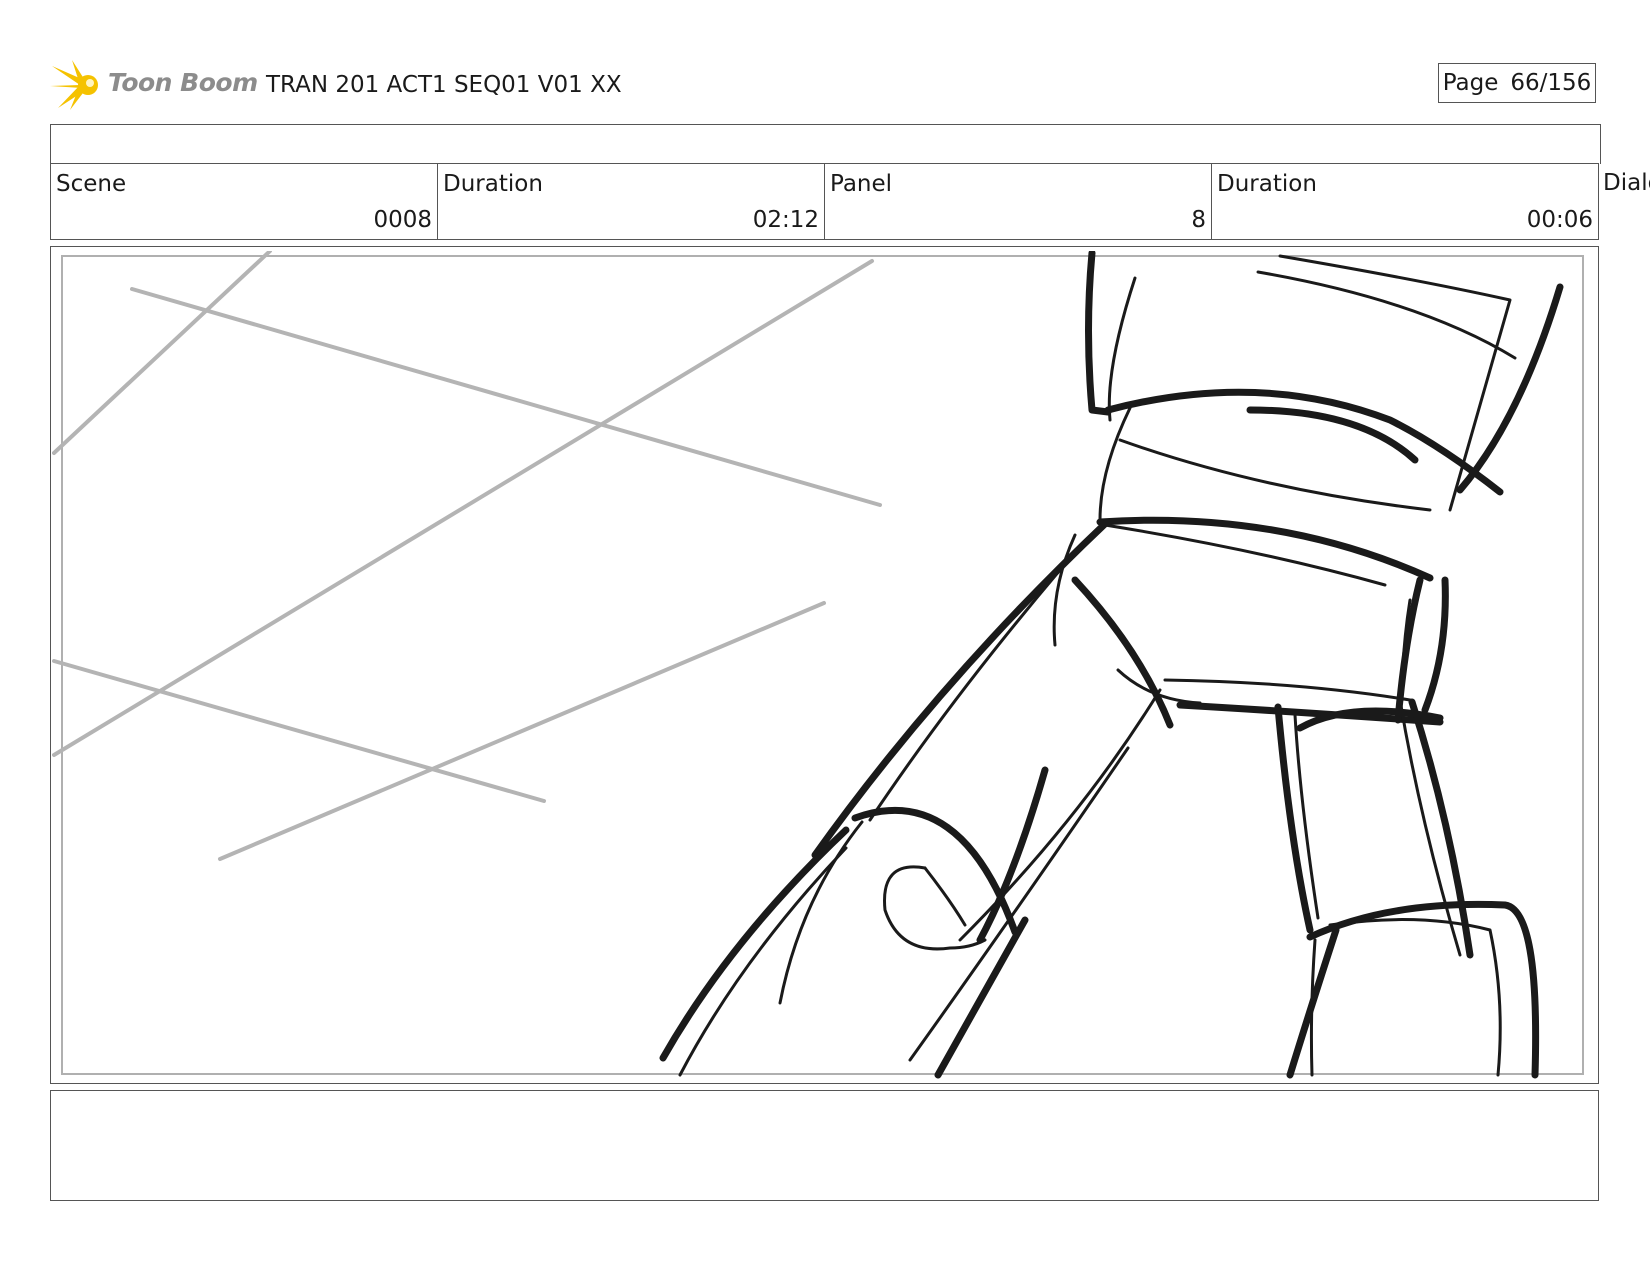 This screenshot has width=1650, height=1275. I want to click on panel-value: 8, so click(1198, 220).